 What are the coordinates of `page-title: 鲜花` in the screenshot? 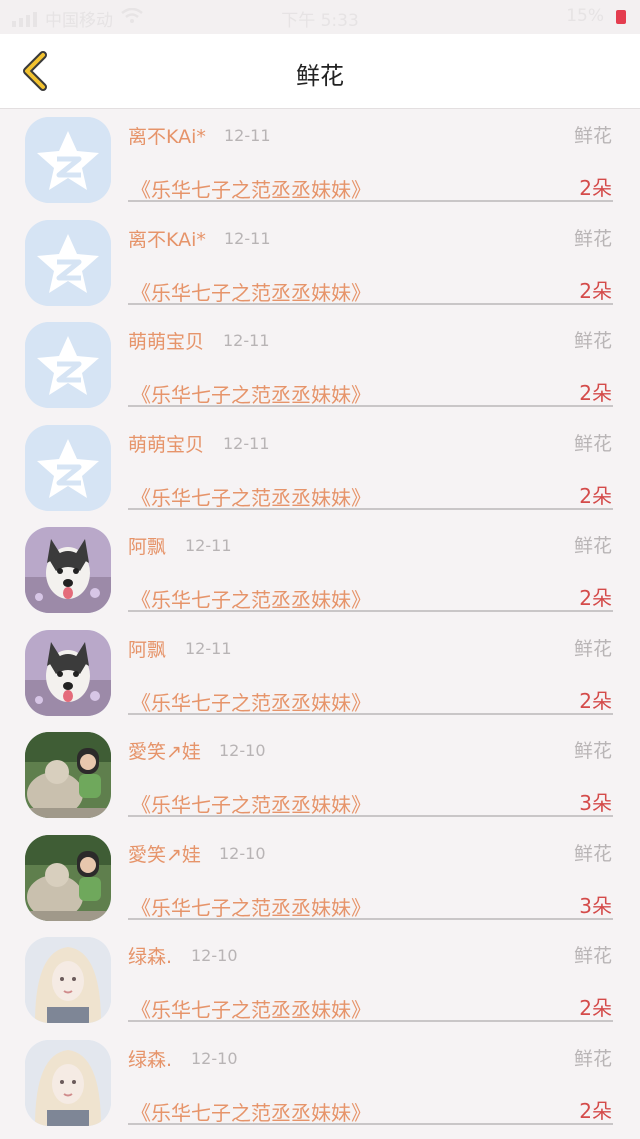 It's located at (320, 76).